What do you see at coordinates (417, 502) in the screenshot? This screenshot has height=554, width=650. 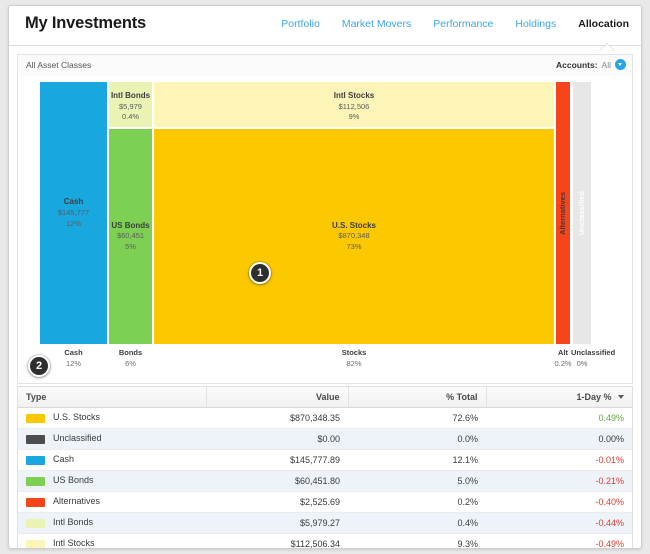 I see `cell-pct-total: 0.2%` at bounding box center [417, 502].